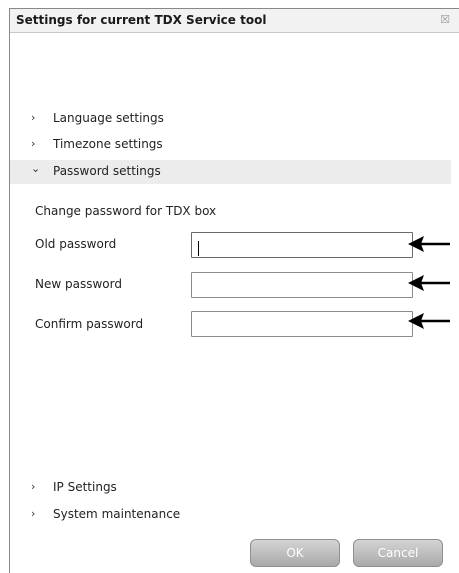 The image size is (459, 573). I want to click on password-heading: Change password for TDX box, so click(126, 211).